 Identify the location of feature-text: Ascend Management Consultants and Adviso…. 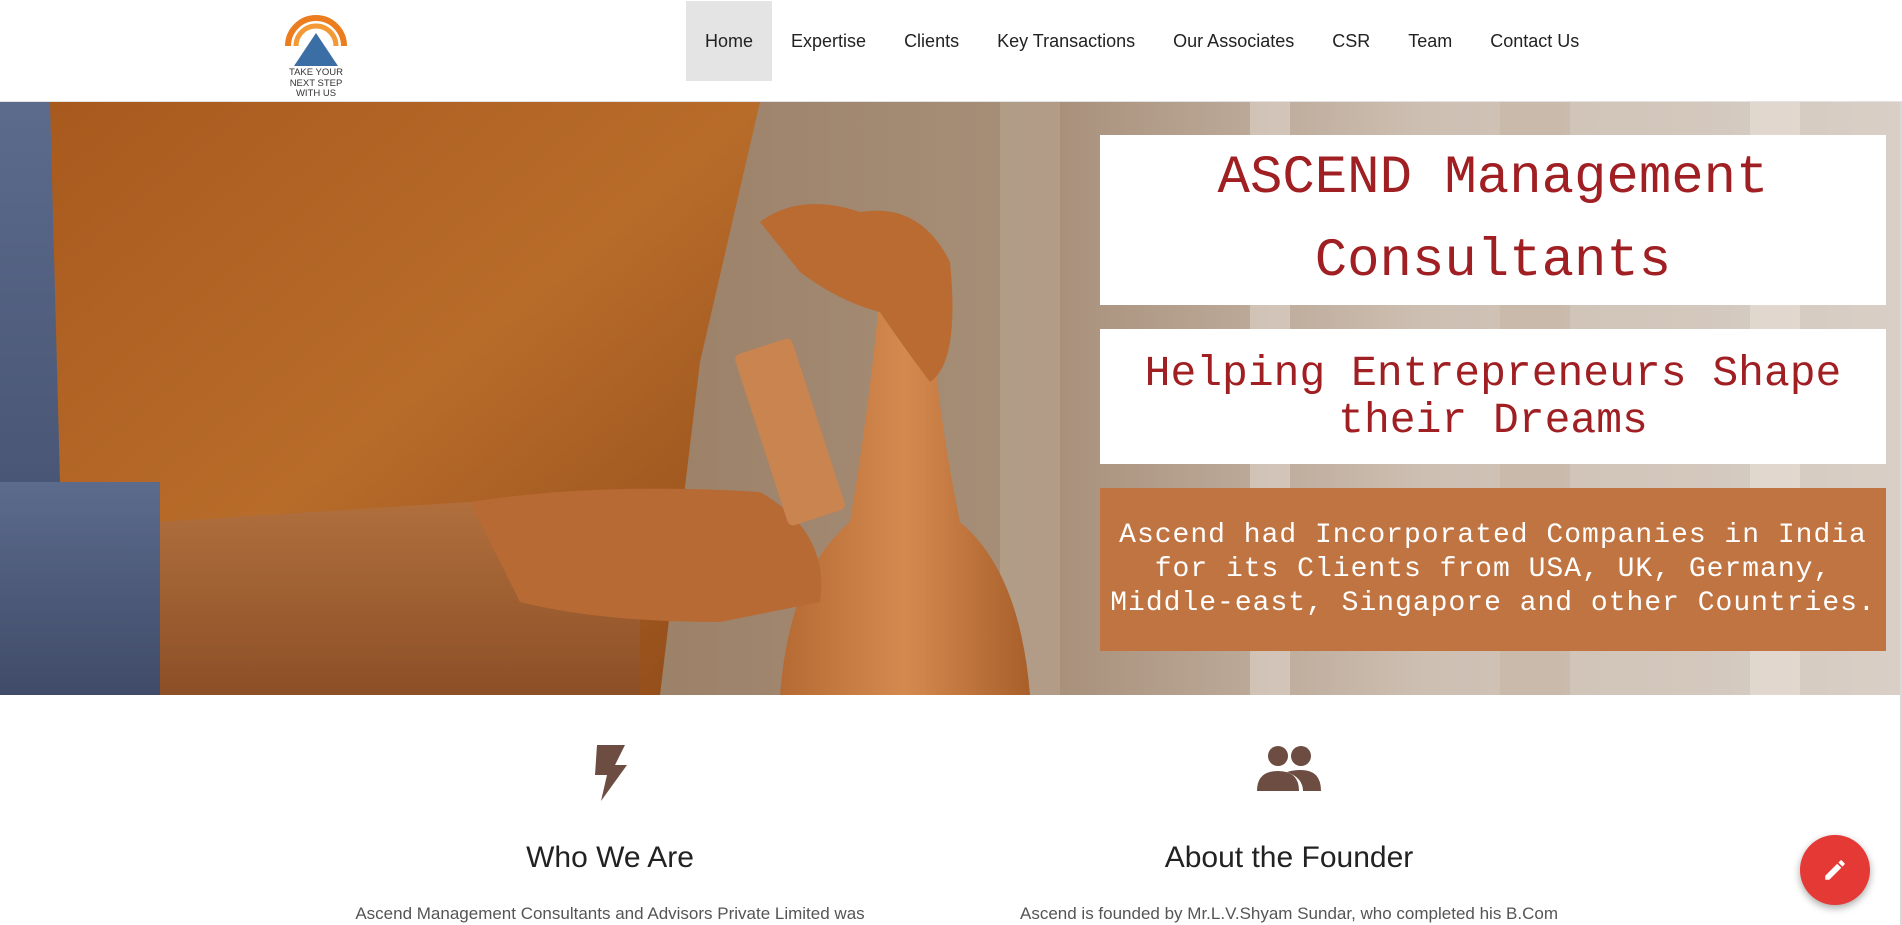
(610, 913).